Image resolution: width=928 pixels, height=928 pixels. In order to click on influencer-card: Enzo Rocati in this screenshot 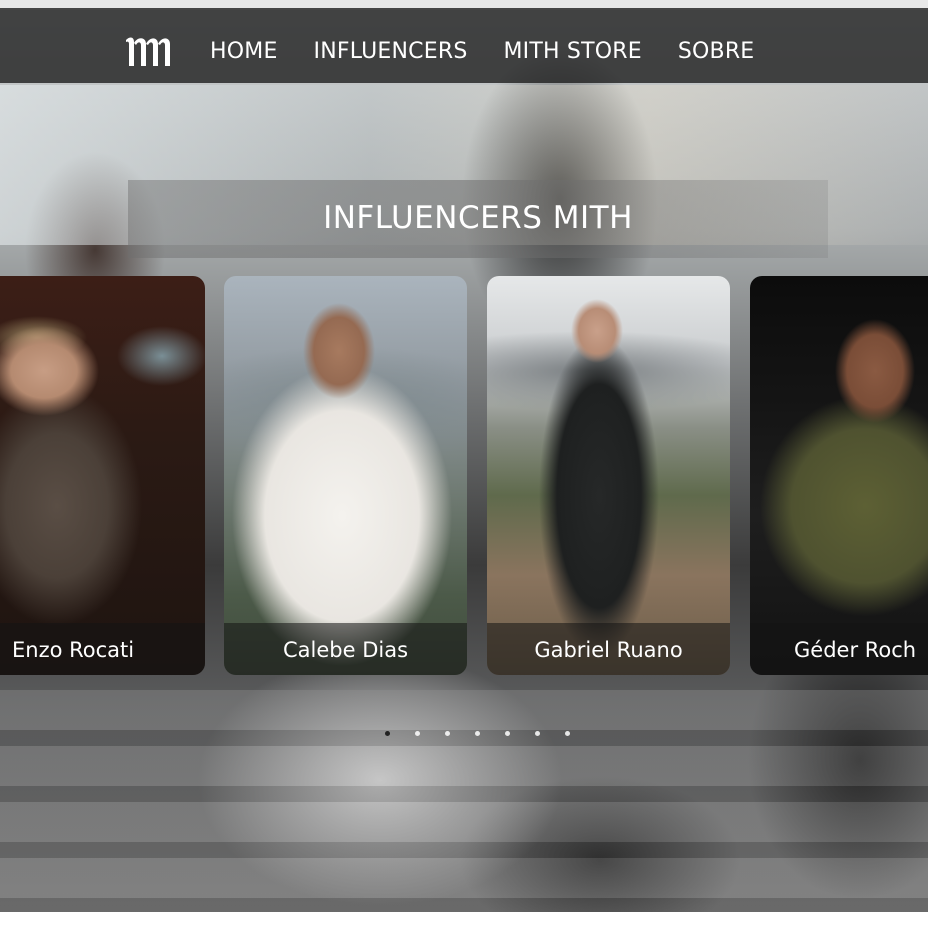, I will do `click(102, 475)`.